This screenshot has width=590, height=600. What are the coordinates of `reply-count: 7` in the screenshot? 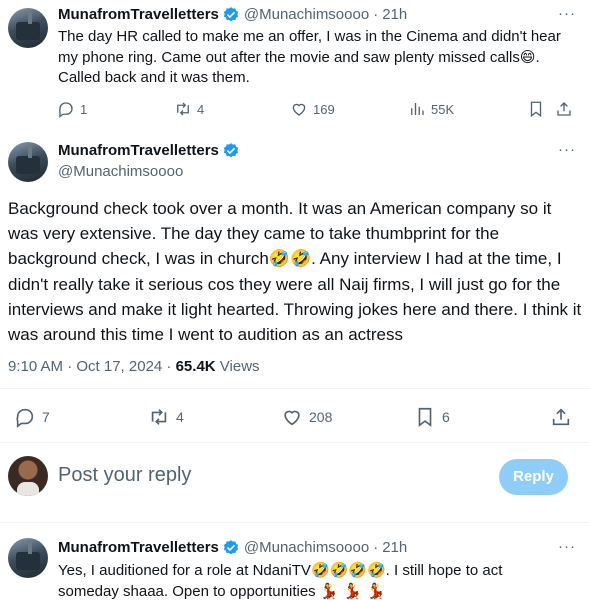 It's located at (46, 417).